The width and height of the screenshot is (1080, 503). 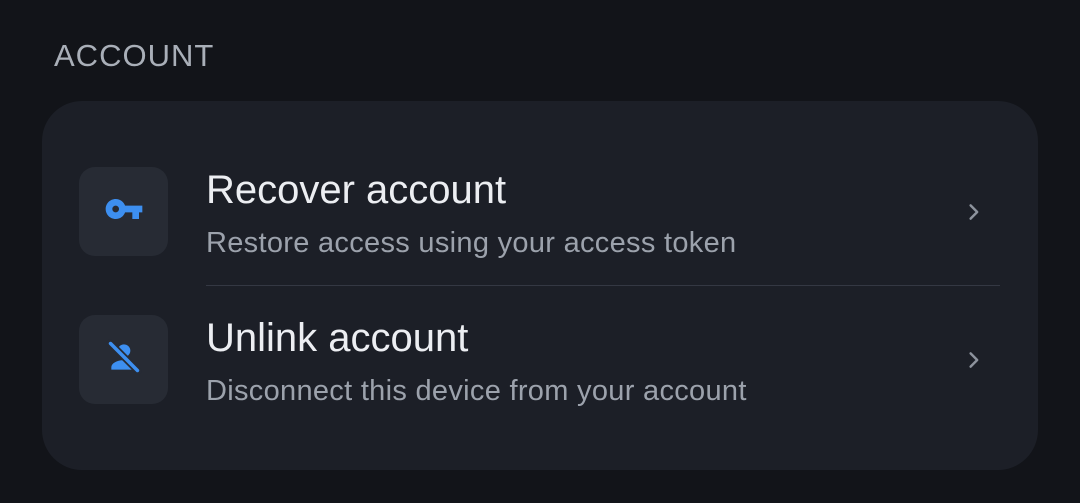 What do you see at coordinates (356, 190) in the screenshot?
I see `recover-account-title: Recover account` at bounding box center [356, 190].